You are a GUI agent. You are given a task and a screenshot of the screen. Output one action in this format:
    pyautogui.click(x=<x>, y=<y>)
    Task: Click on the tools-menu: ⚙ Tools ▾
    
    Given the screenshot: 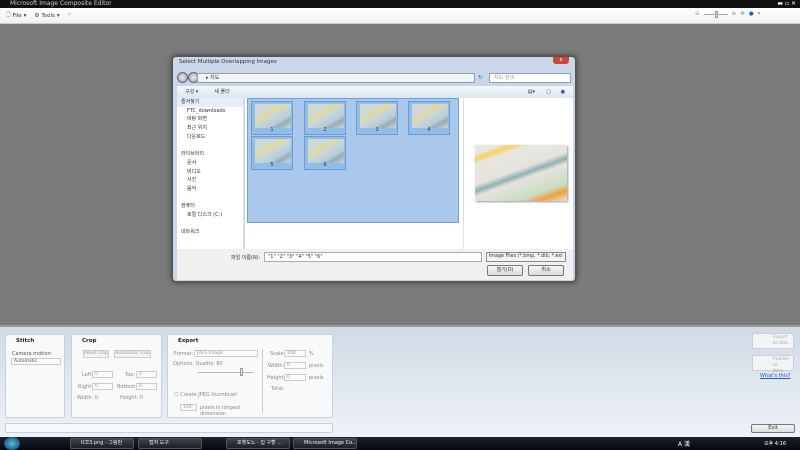 What is the action you would take?
    pyautogui.click(x=46, y=16)
    